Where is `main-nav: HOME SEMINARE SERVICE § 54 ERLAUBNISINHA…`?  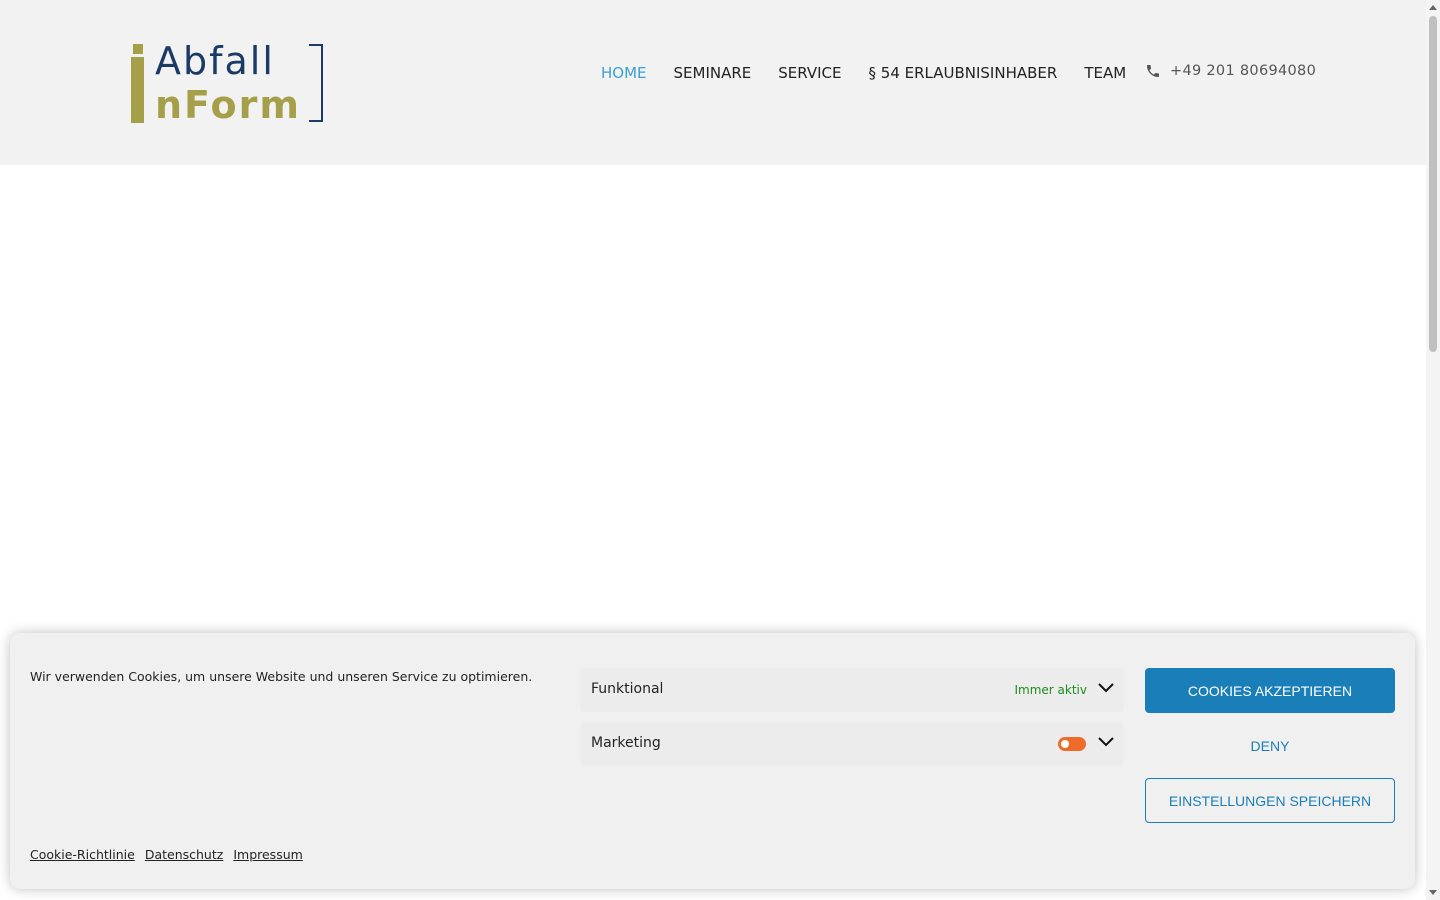 main-nav: HOME SEMINARE SERVICE § 54 ERLAUBNISINHA… is located at coordinates (877, 73).